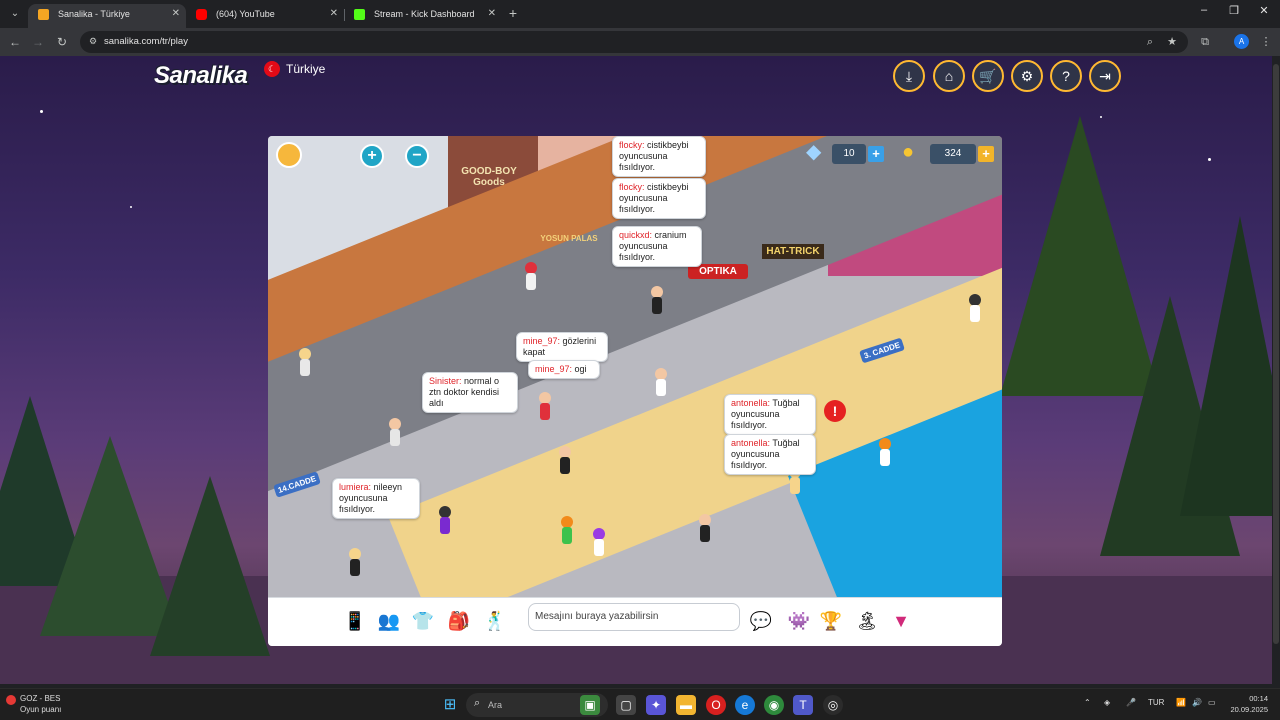  Describe the element at coordinates (1105, 76) in the screenshot. I see `logout-button: ⇥` at that location.